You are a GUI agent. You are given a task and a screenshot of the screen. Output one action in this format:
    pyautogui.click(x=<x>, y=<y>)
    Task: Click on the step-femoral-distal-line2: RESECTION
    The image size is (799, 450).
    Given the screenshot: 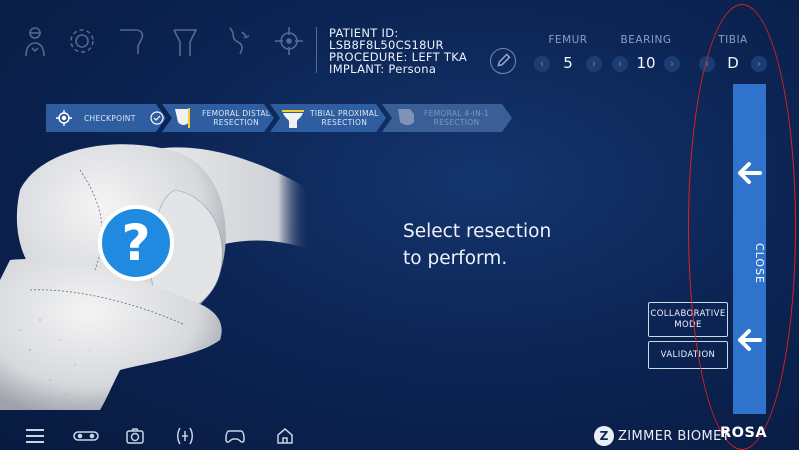 What is the action you would take?
    pyautogui.click(x=236, y=122)
    